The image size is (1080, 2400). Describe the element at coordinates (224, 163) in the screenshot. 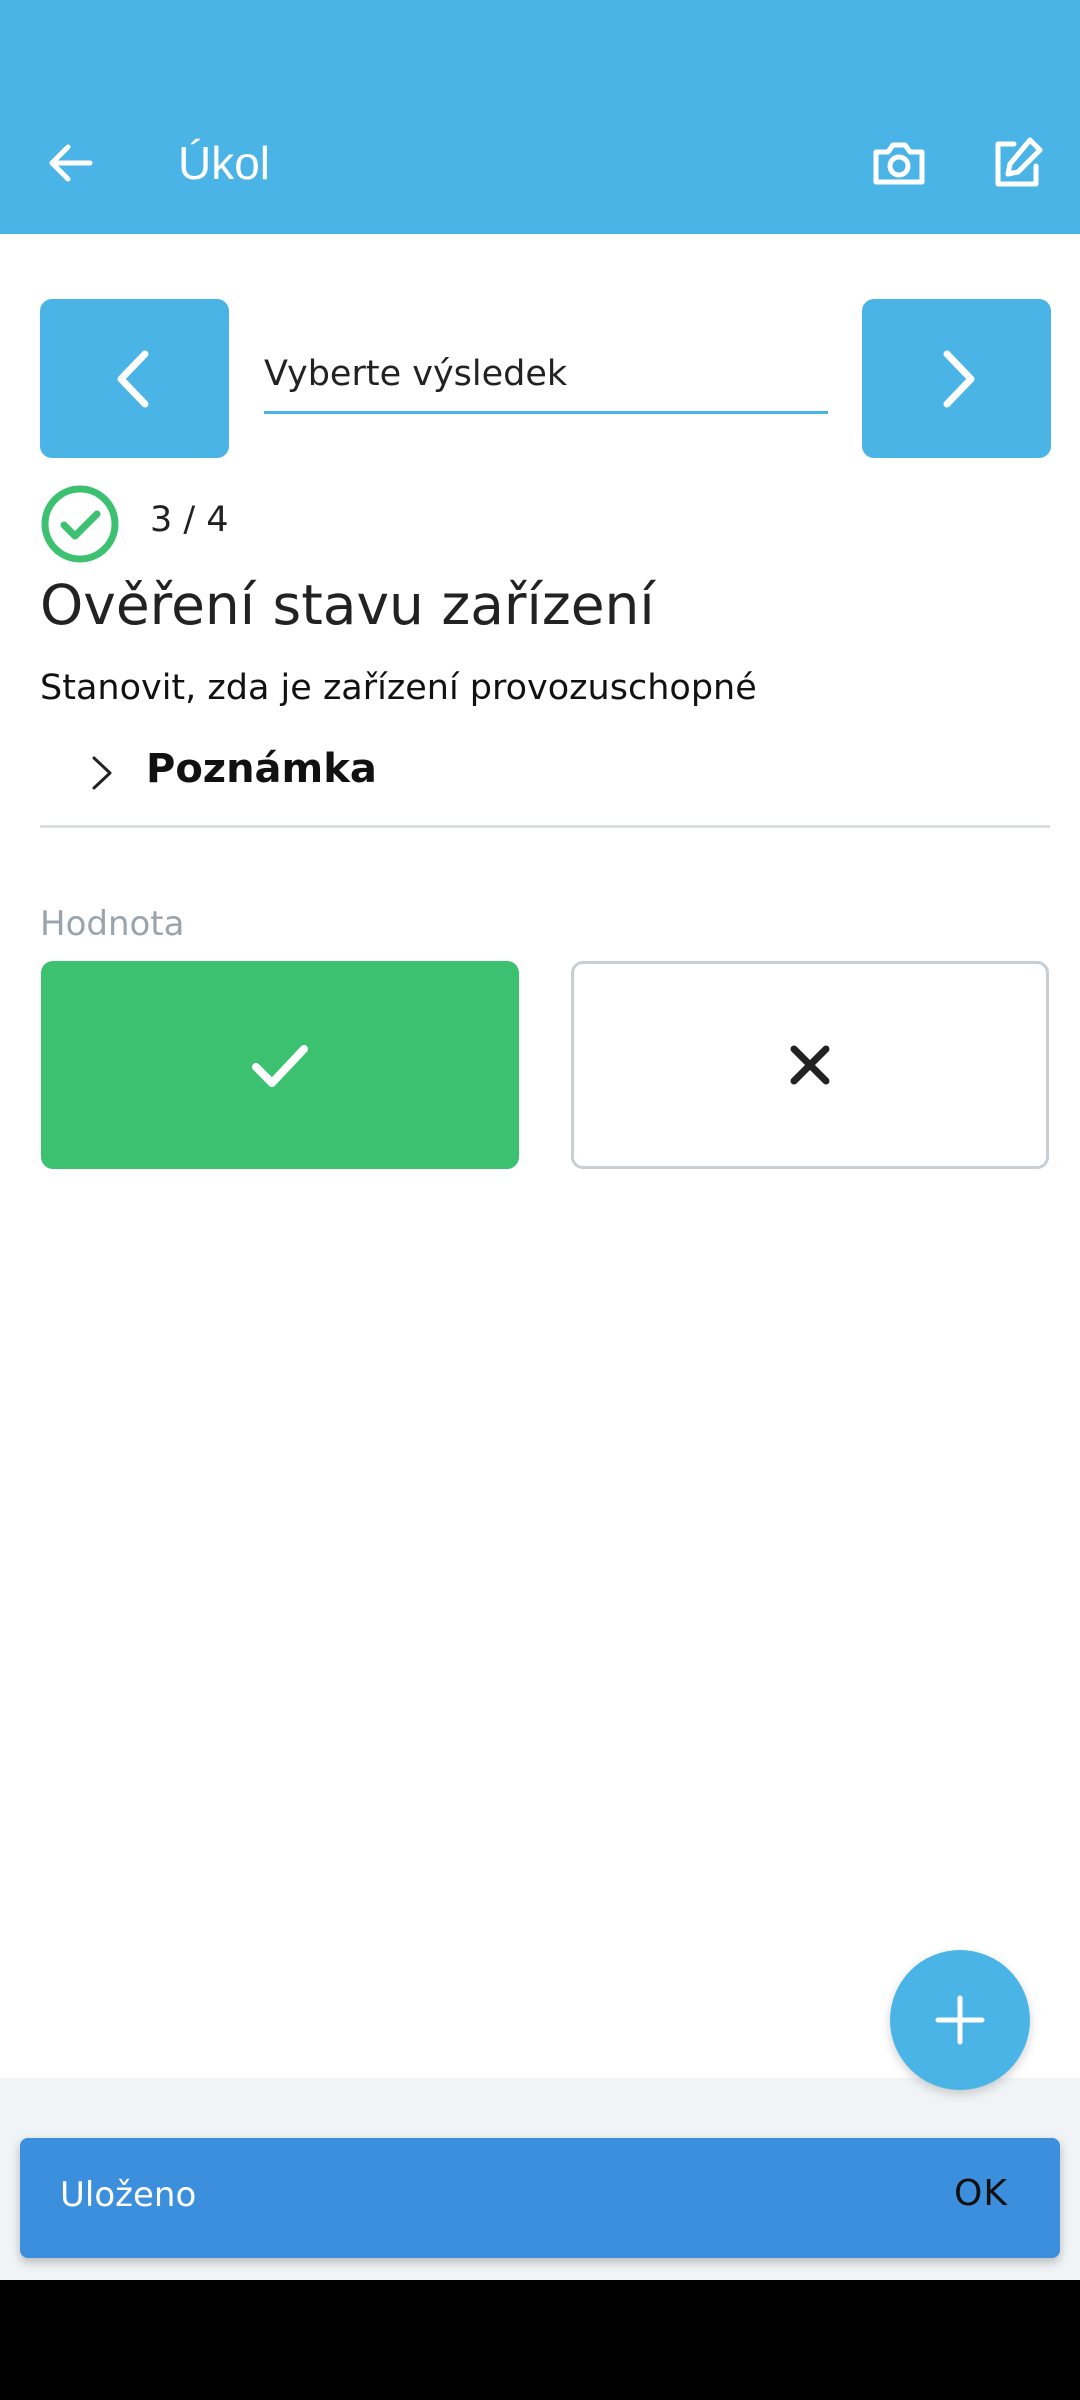

I see `page-title: Úkol` at that location.